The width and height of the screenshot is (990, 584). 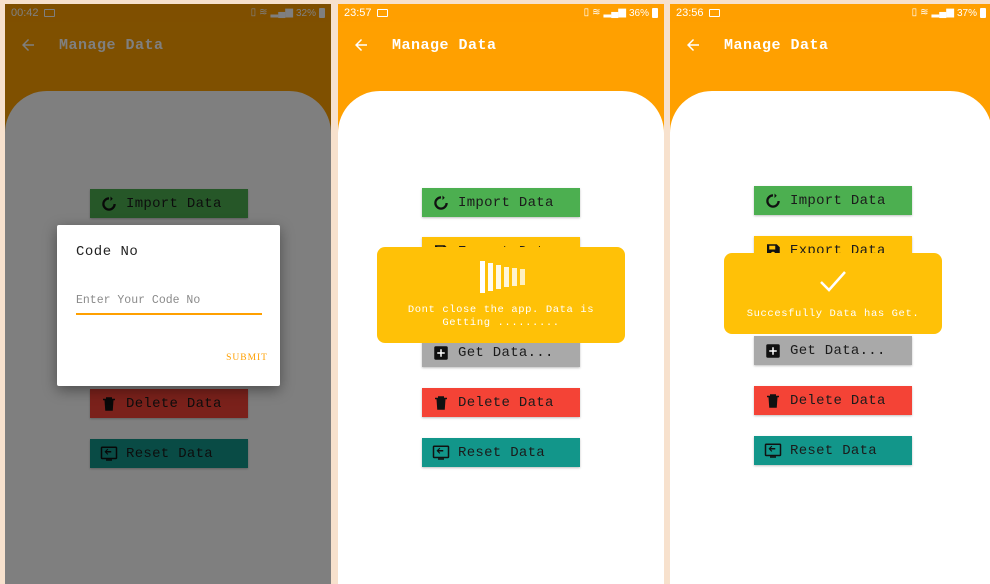 I want to click on battery-percent: 37%, so click(x=966, y=13).